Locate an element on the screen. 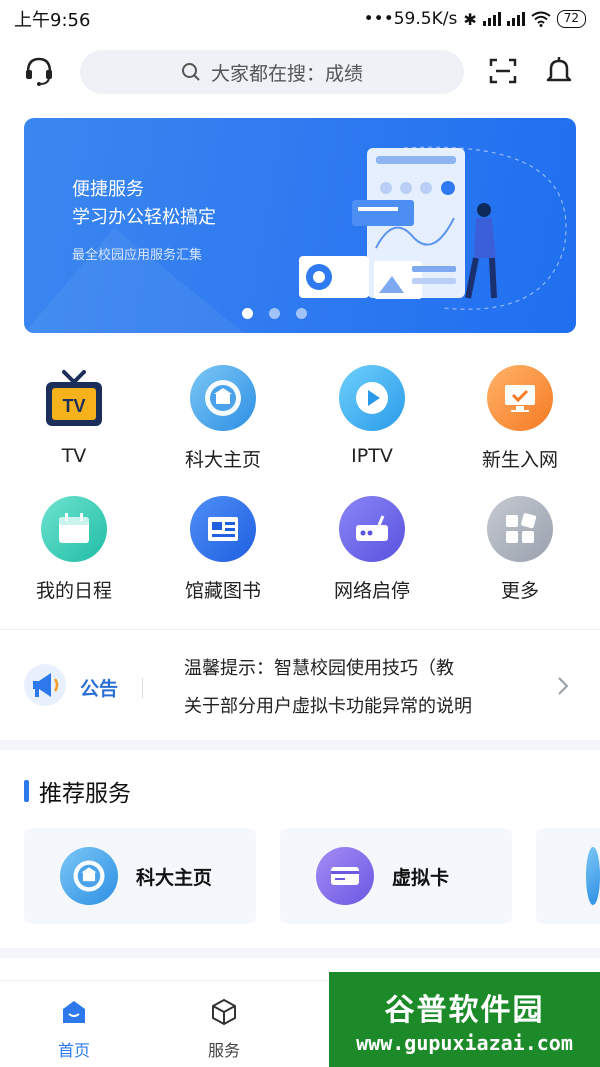 The height and width of the screenshot is (1067, 600). search-icon is located at coordinates (190, 72).